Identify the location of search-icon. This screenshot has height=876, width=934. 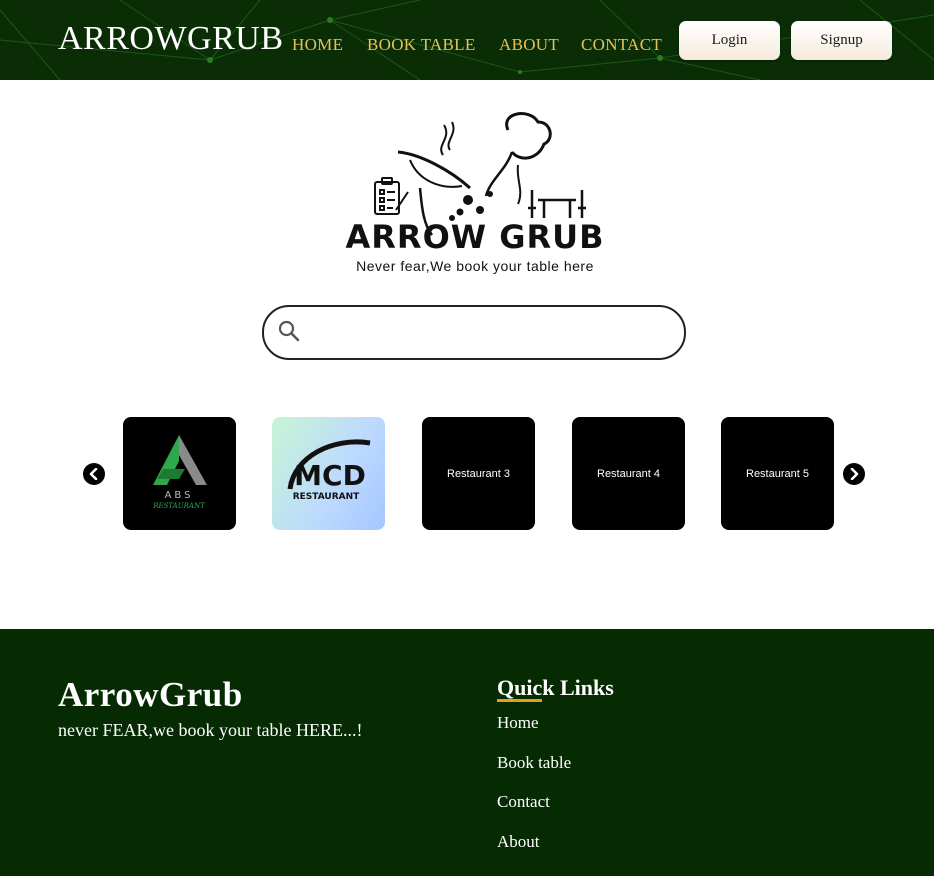
(289, 331).